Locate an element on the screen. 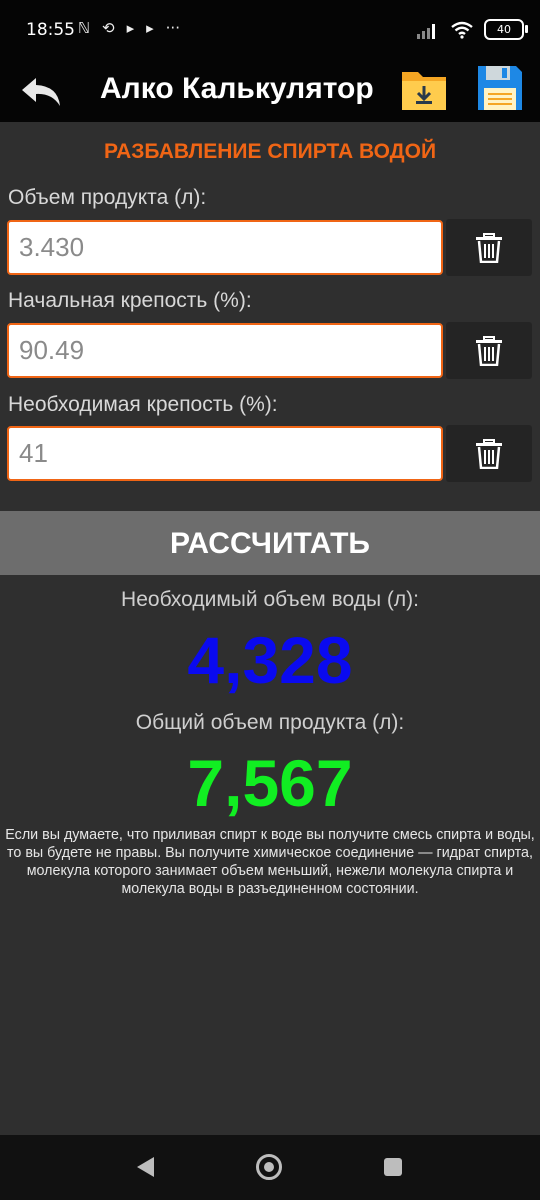  initial-strength-label: Начальная крепость (%): is located at coordinates (130, 300).